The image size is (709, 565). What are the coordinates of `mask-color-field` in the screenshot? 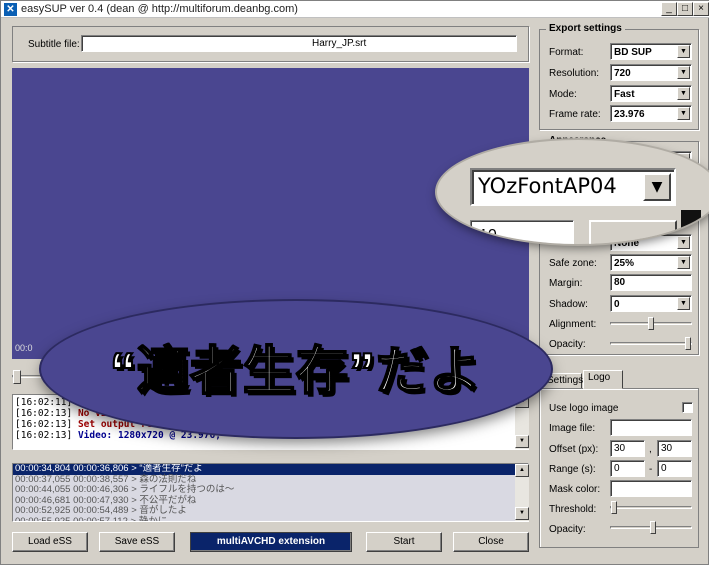 It's located at (651, 488).